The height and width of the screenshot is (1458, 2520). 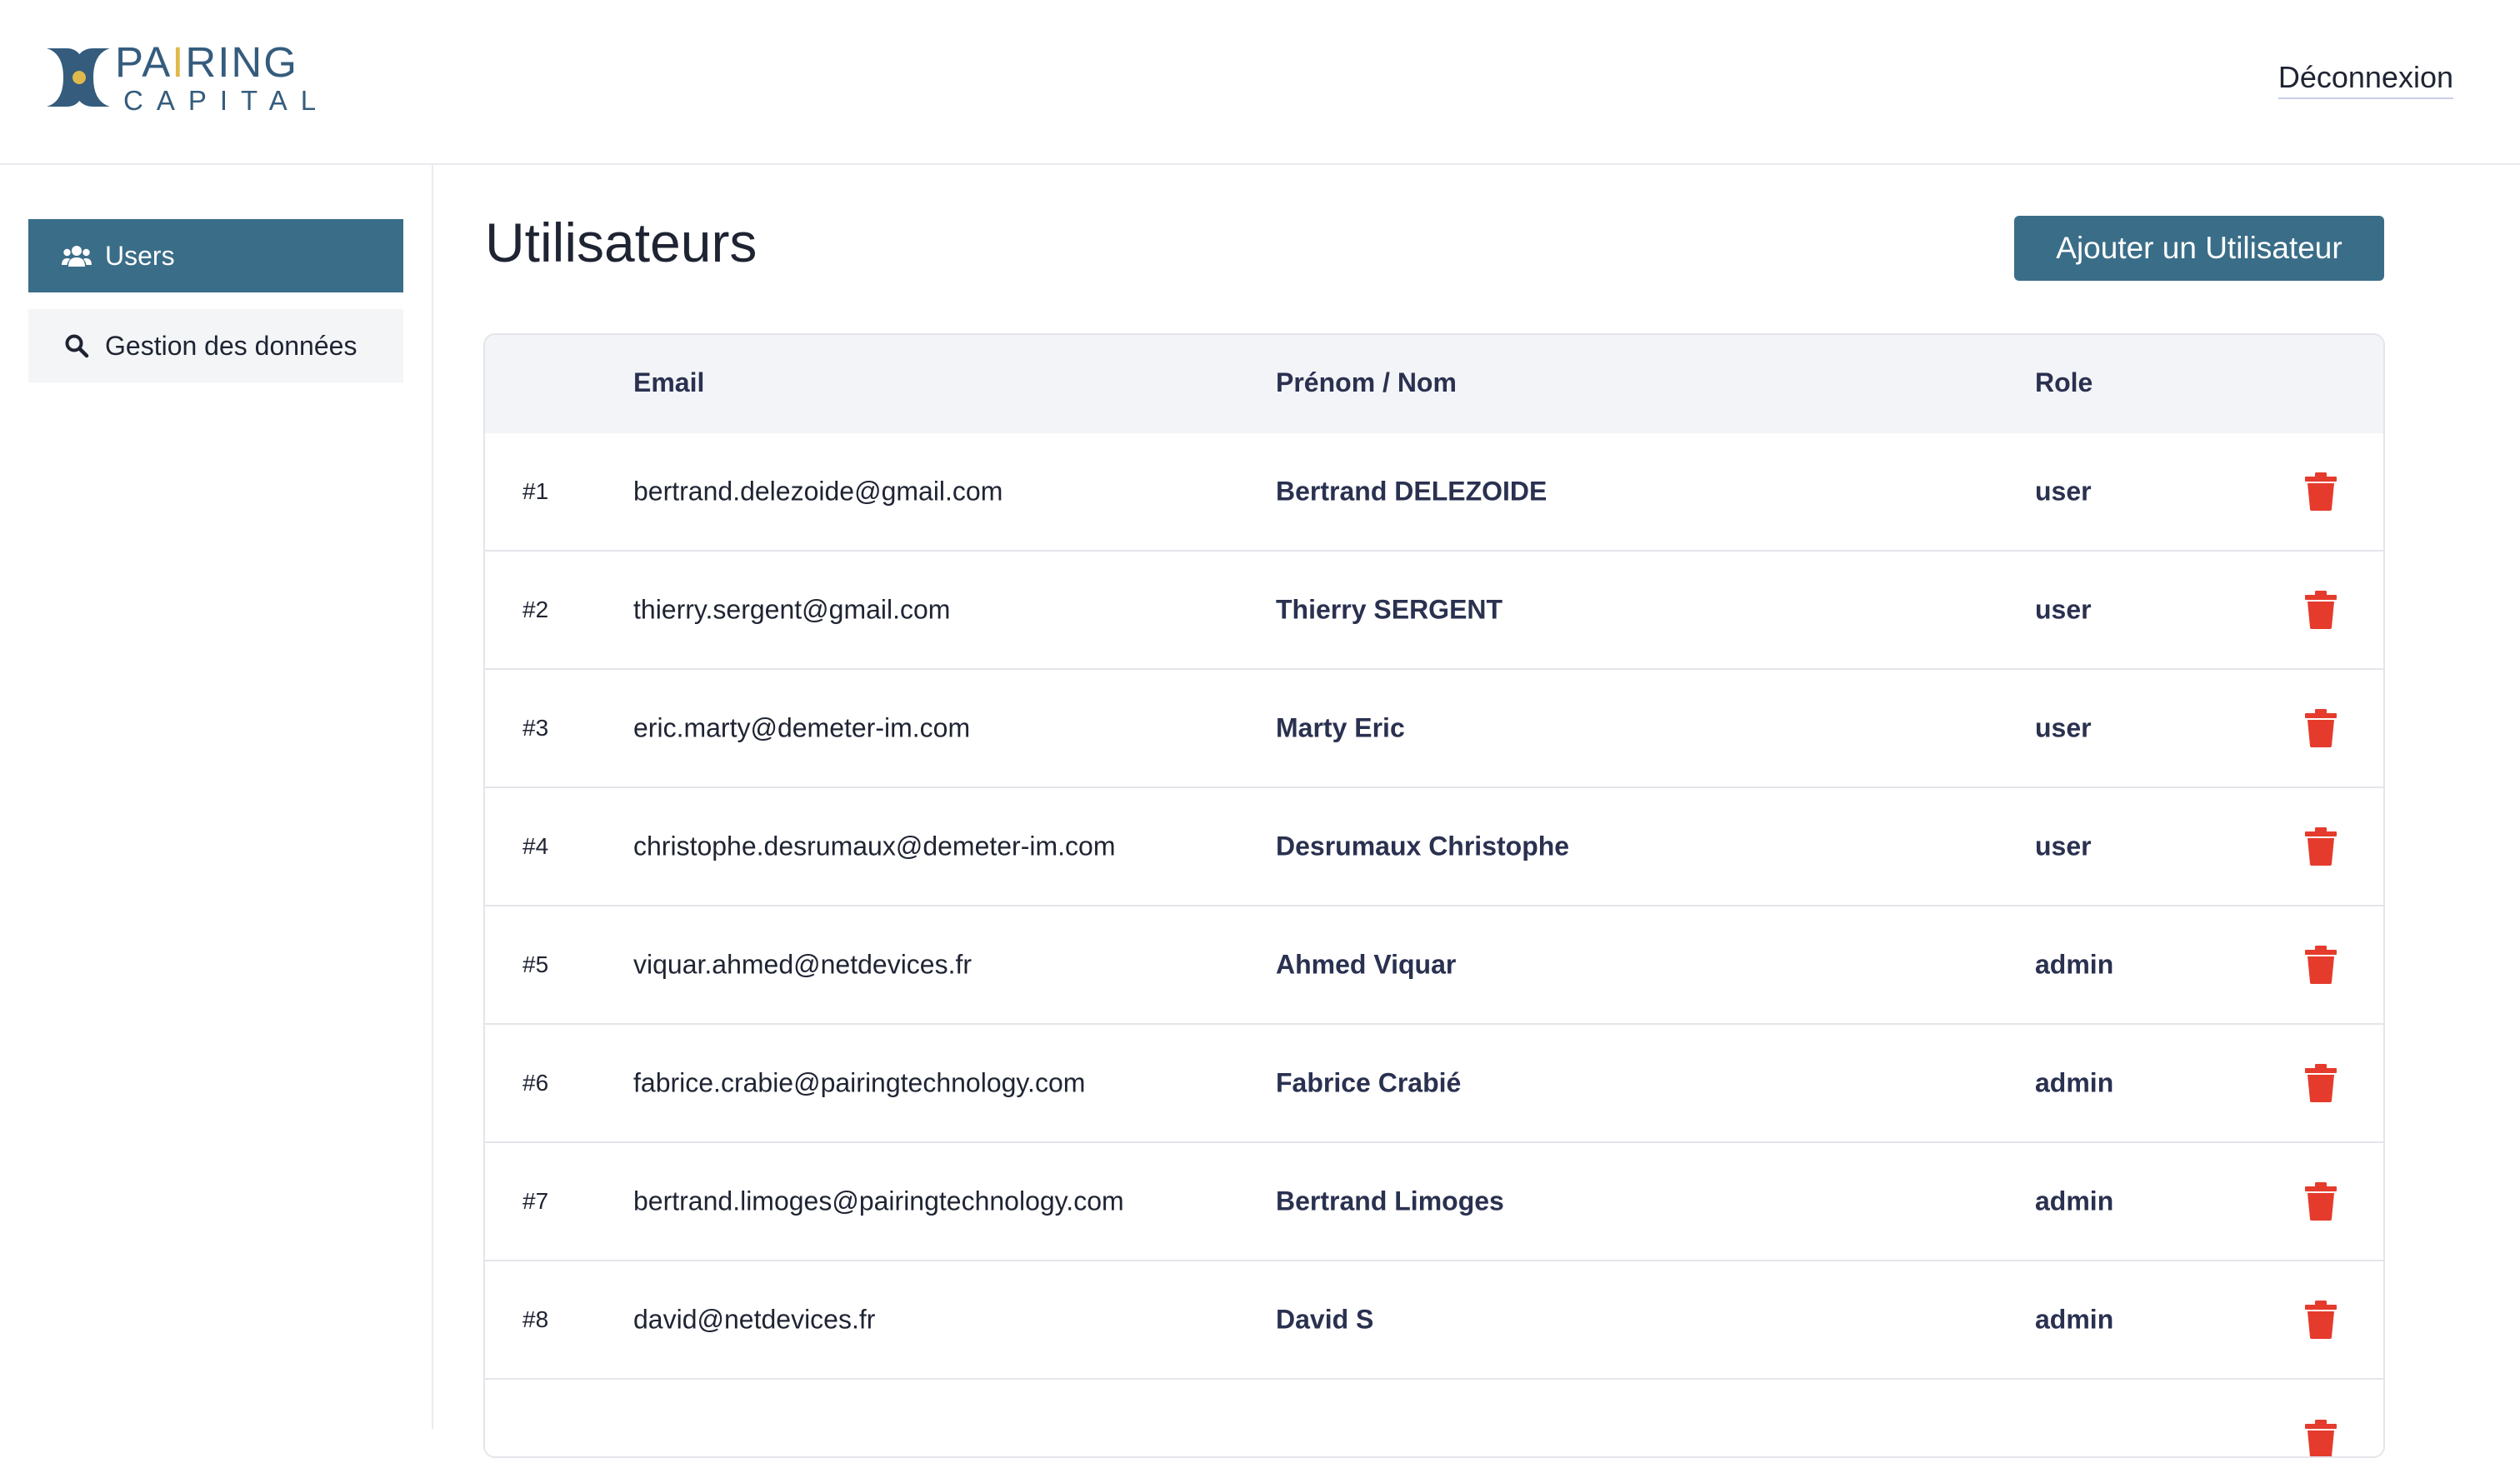 I want to click on page-title: Utilisateurs, so click(x=621, y=242).